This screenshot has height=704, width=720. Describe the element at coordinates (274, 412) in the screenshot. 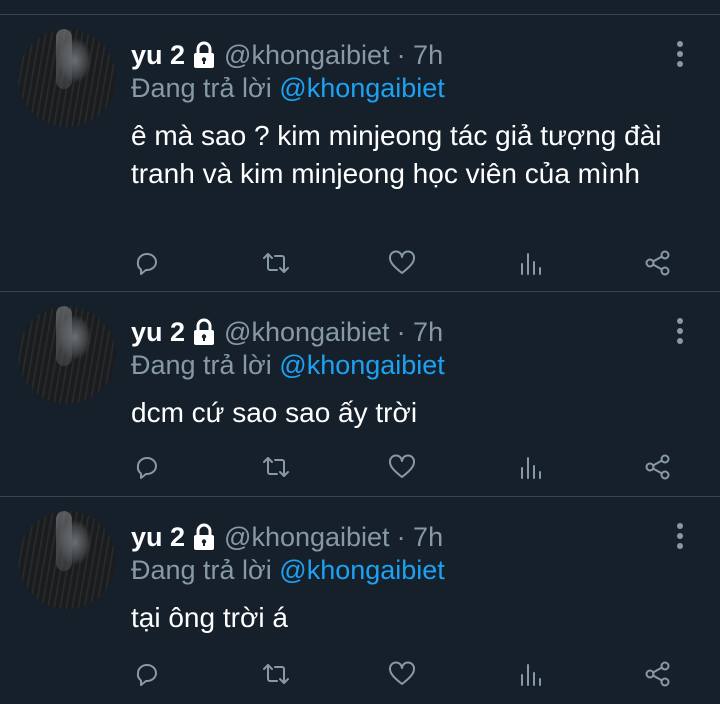

I see `tweet-text: dcm cứ sao sao ấy trời` at that location.